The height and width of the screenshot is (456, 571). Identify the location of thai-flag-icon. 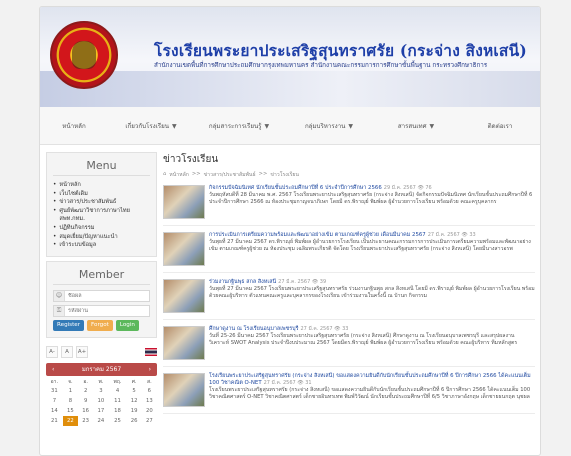
(151, 351).